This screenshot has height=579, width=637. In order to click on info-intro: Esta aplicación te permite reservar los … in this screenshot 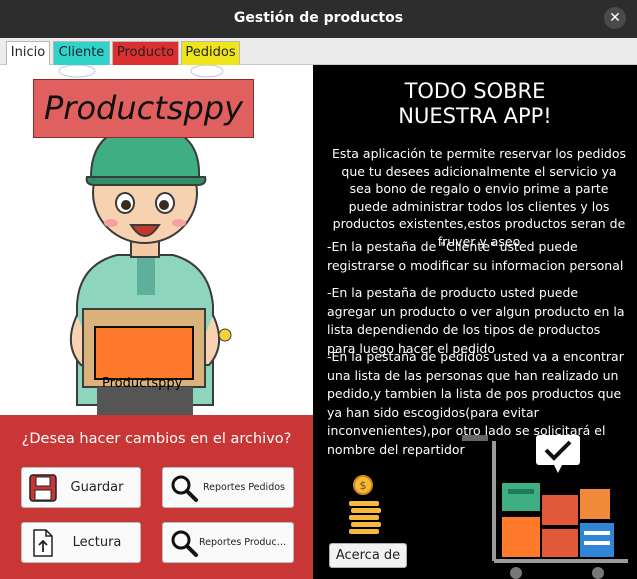, I will do `click(479, 197)`.